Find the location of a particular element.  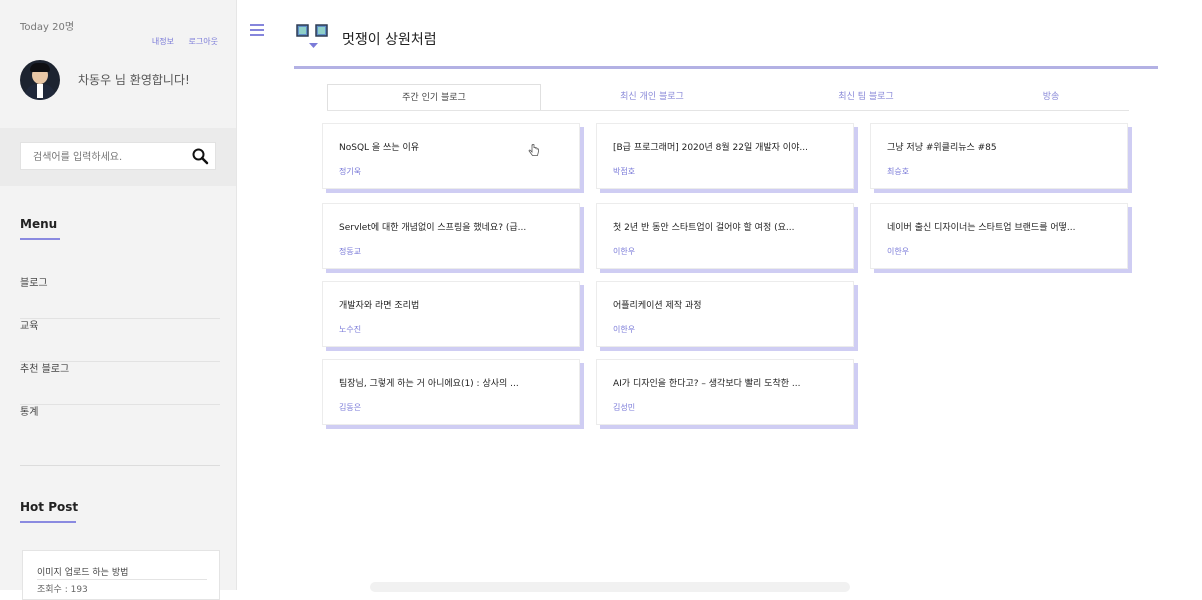

post-title: NoSQL 을 쓰는 이유 is located at coordinates (379, 146).